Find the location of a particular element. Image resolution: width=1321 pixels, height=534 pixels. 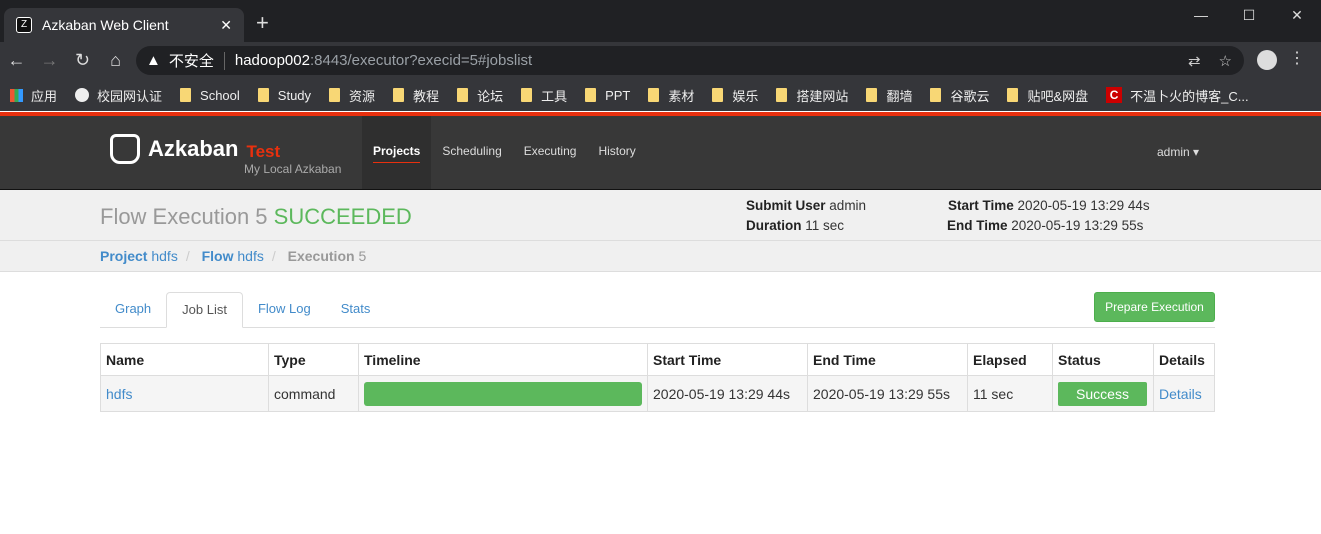

nav-history: History is located at coordinates (616, 152).